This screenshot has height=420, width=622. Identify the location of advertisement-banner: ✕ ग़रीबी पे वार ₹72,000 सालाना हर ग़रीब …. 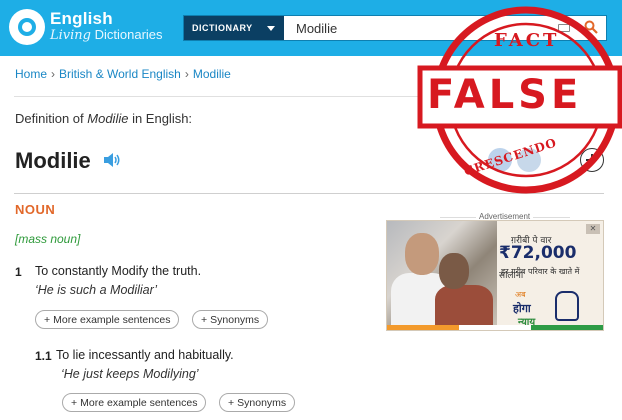
(495, 275).